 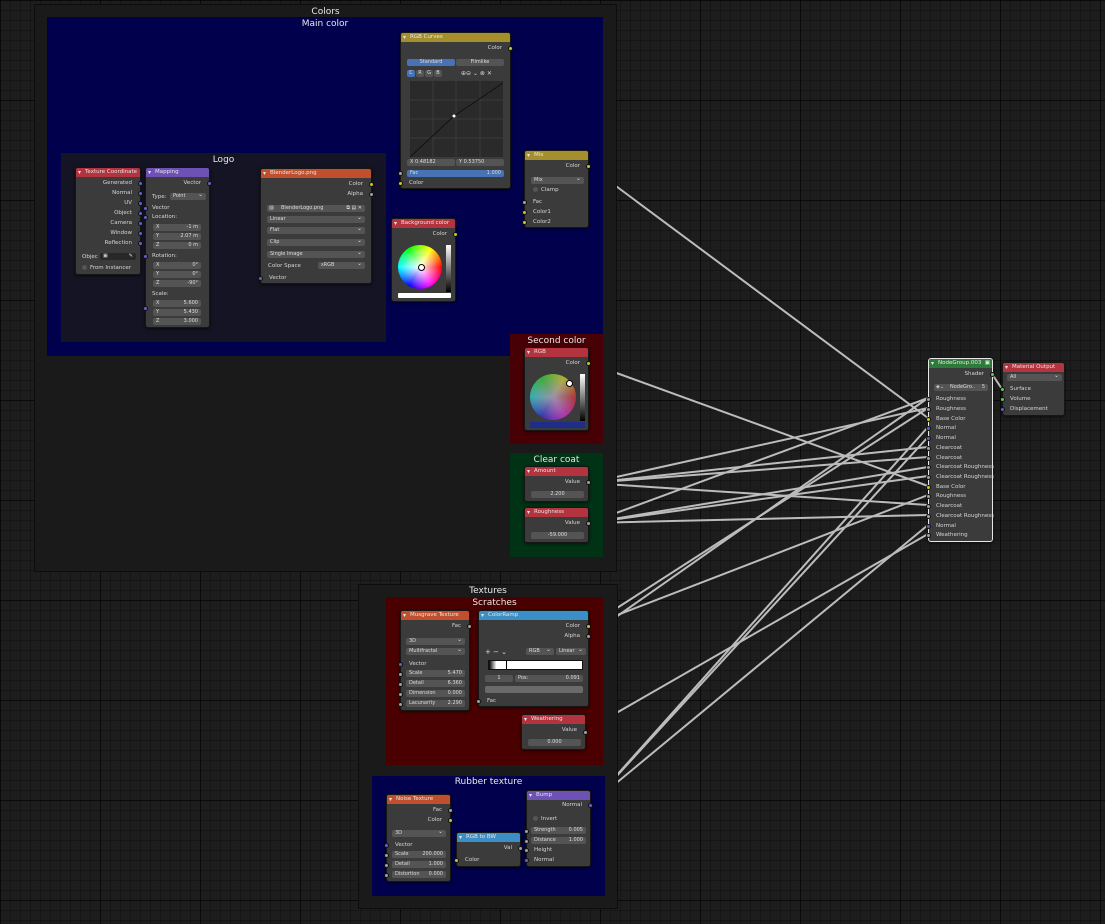 I want to click on detail-field: Detail 6.360, so click(x=435, y=683).